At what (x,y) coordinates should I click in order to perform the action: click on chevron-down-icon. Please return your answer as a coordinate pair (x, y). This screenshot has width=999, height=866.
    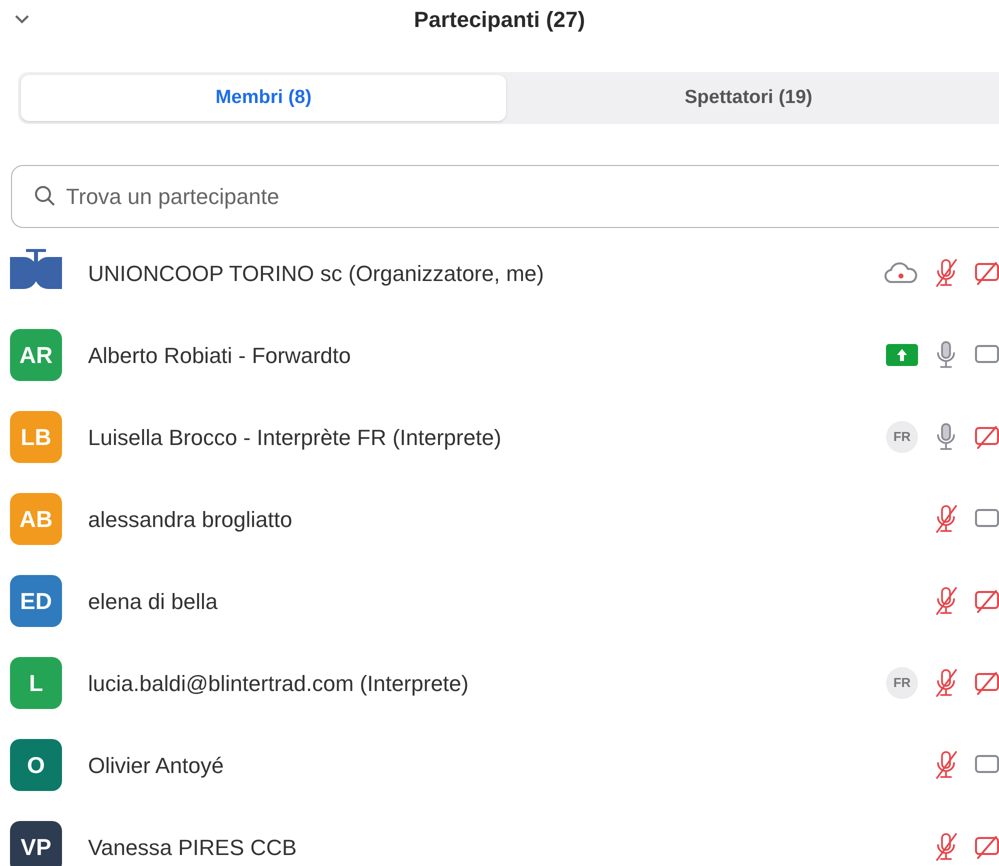
    Looking at the image, I should click on (22, 19).